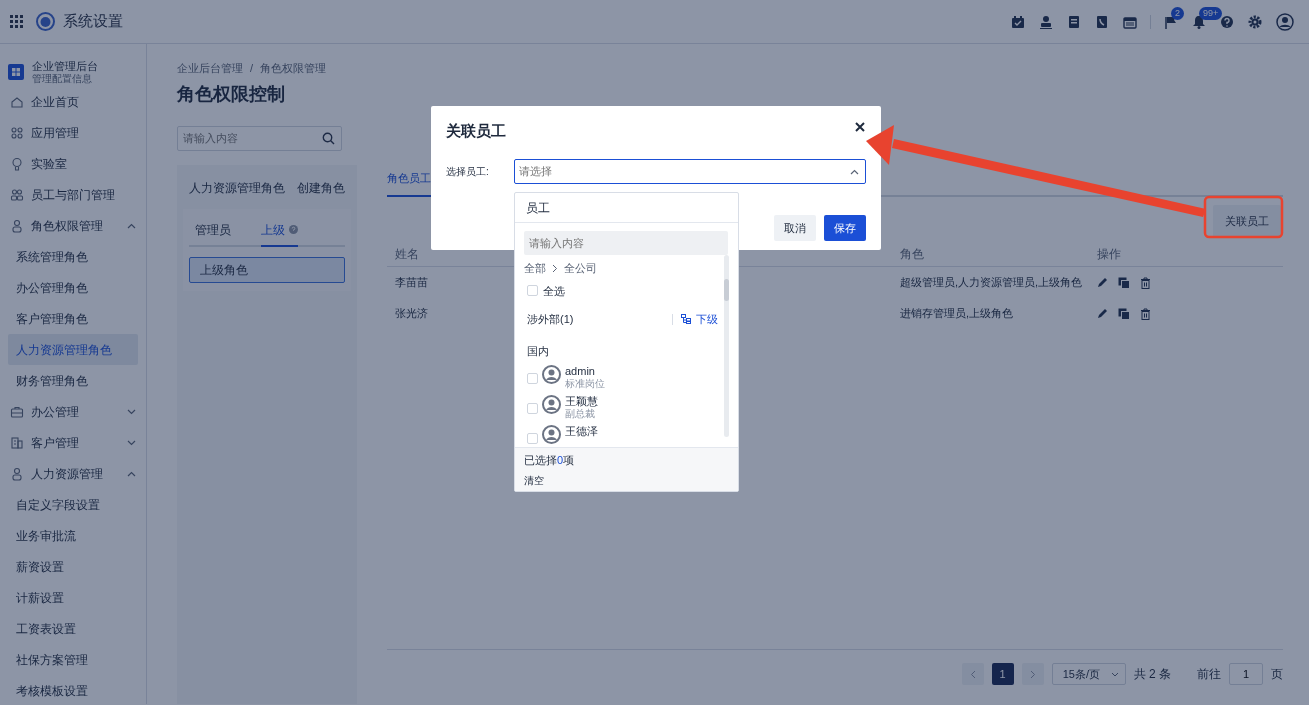 The width and height of the screenshot is (1309, 705). What do you see at coordinates (990, 254) in the screenshot?
I see `column-header: 角色` at bounding box center [990, 254].